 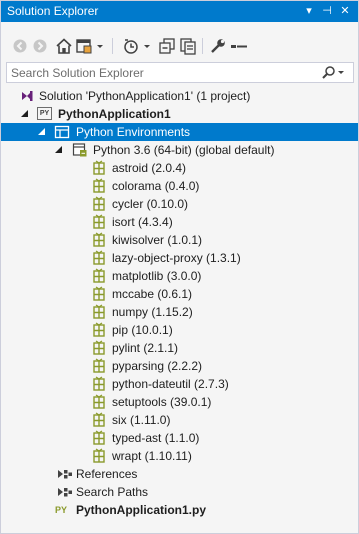 I want to click on package-label: matplotlib (3.0.0), so click(x=157, y=276).